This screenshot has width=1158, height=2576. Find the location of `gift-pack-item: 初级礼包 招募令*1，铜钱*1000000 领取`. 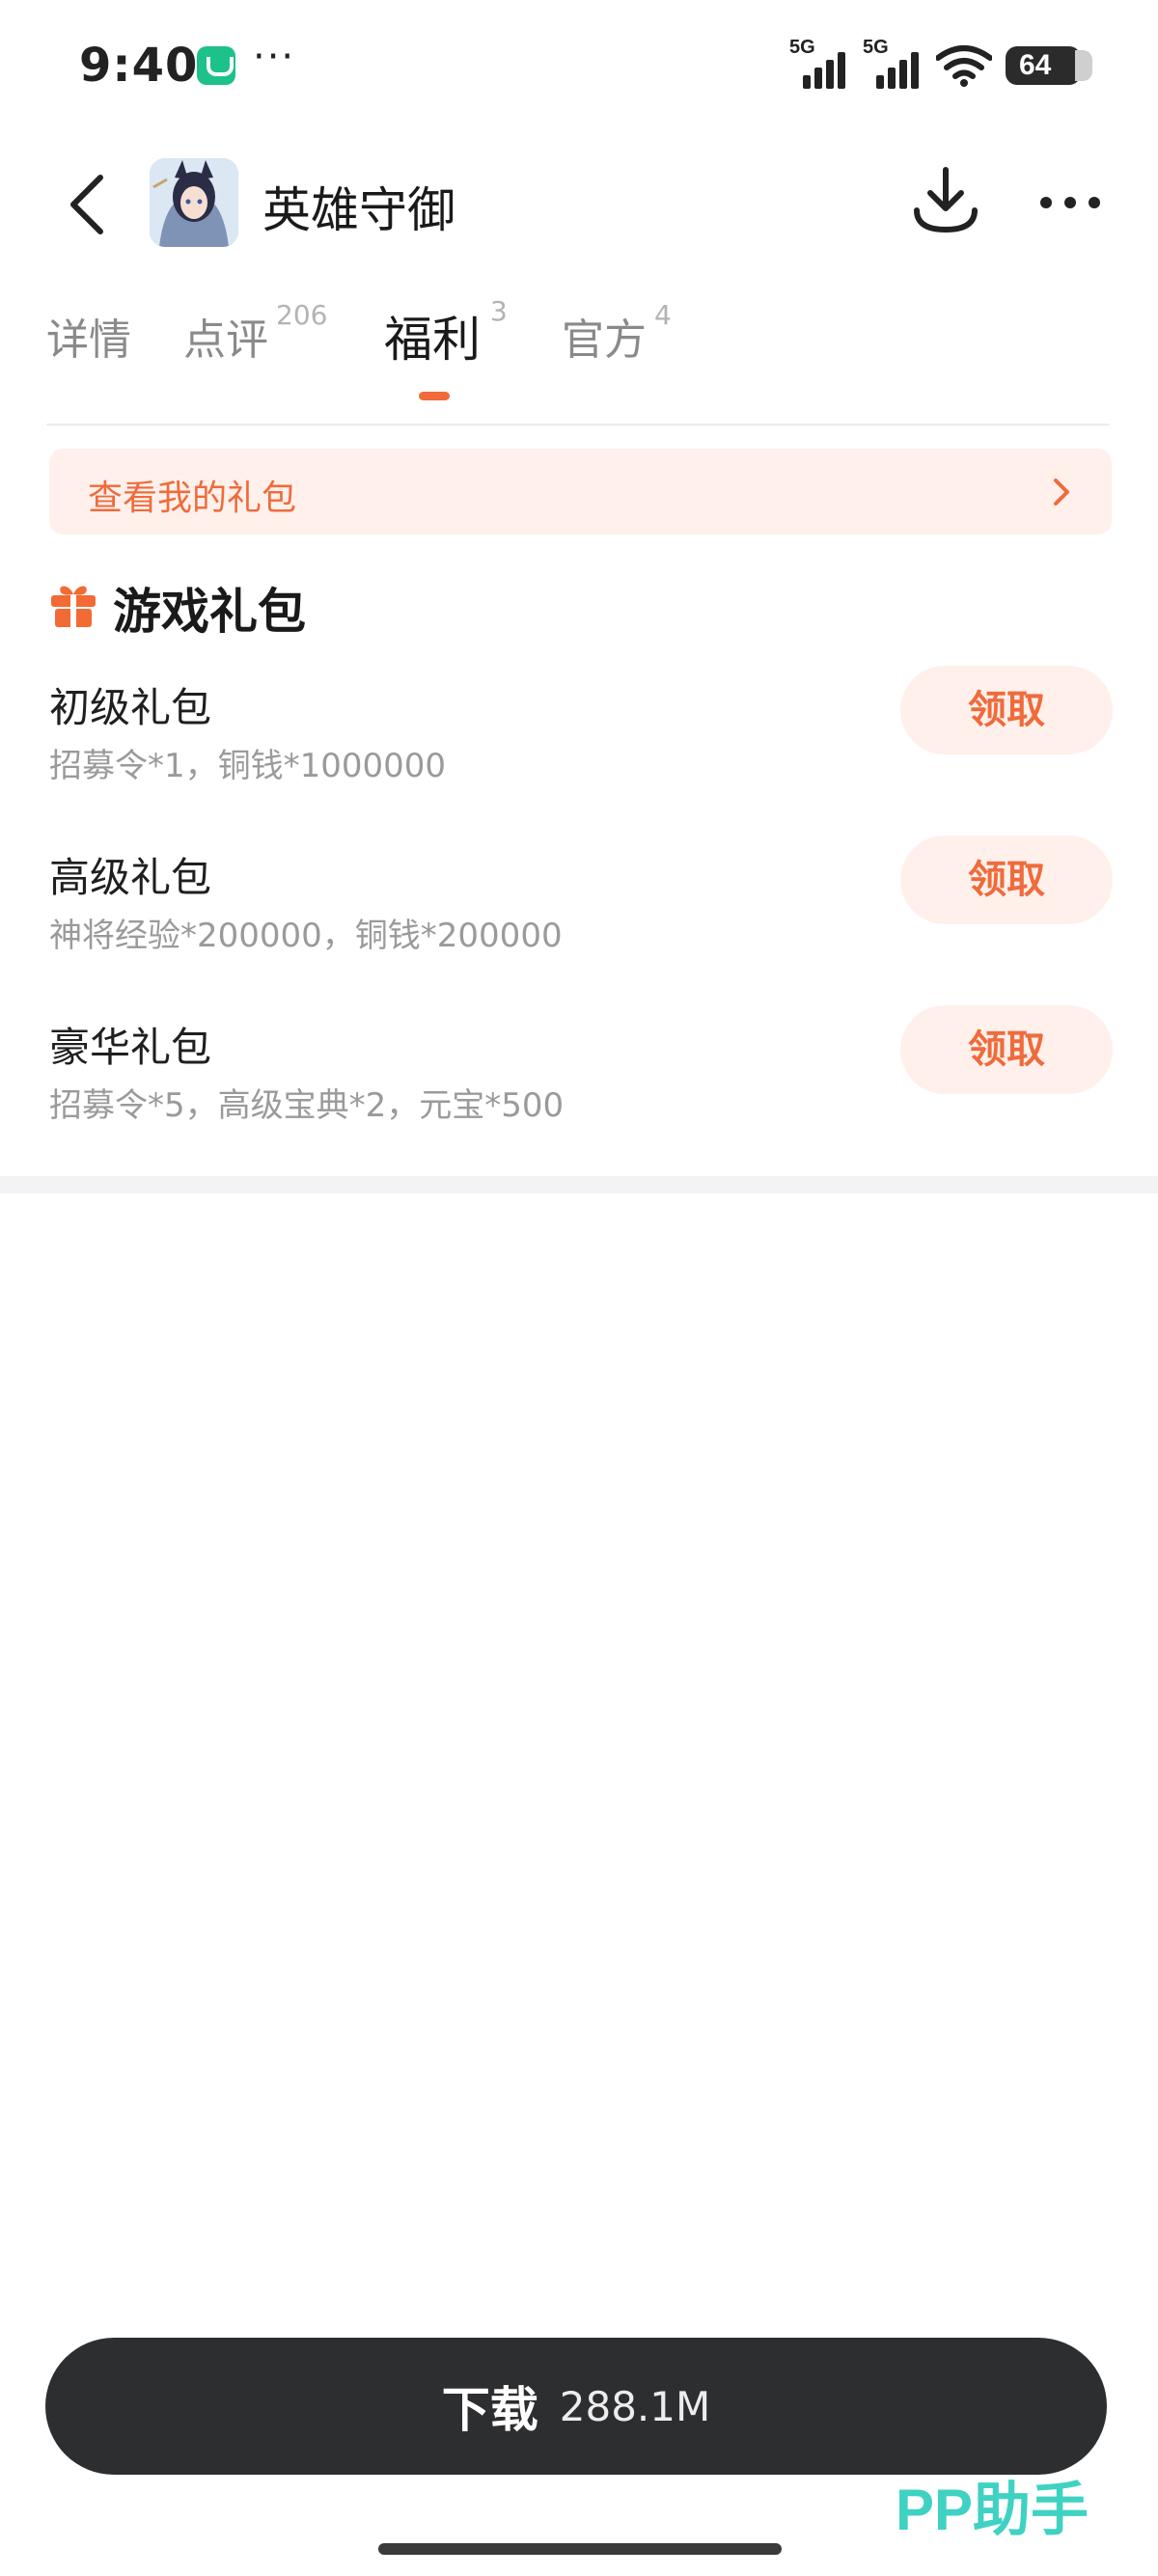

gift-pack-item: 初级礼包 招募令*1，铜钱*1000000 领取 is located at coordinates (581, 738).